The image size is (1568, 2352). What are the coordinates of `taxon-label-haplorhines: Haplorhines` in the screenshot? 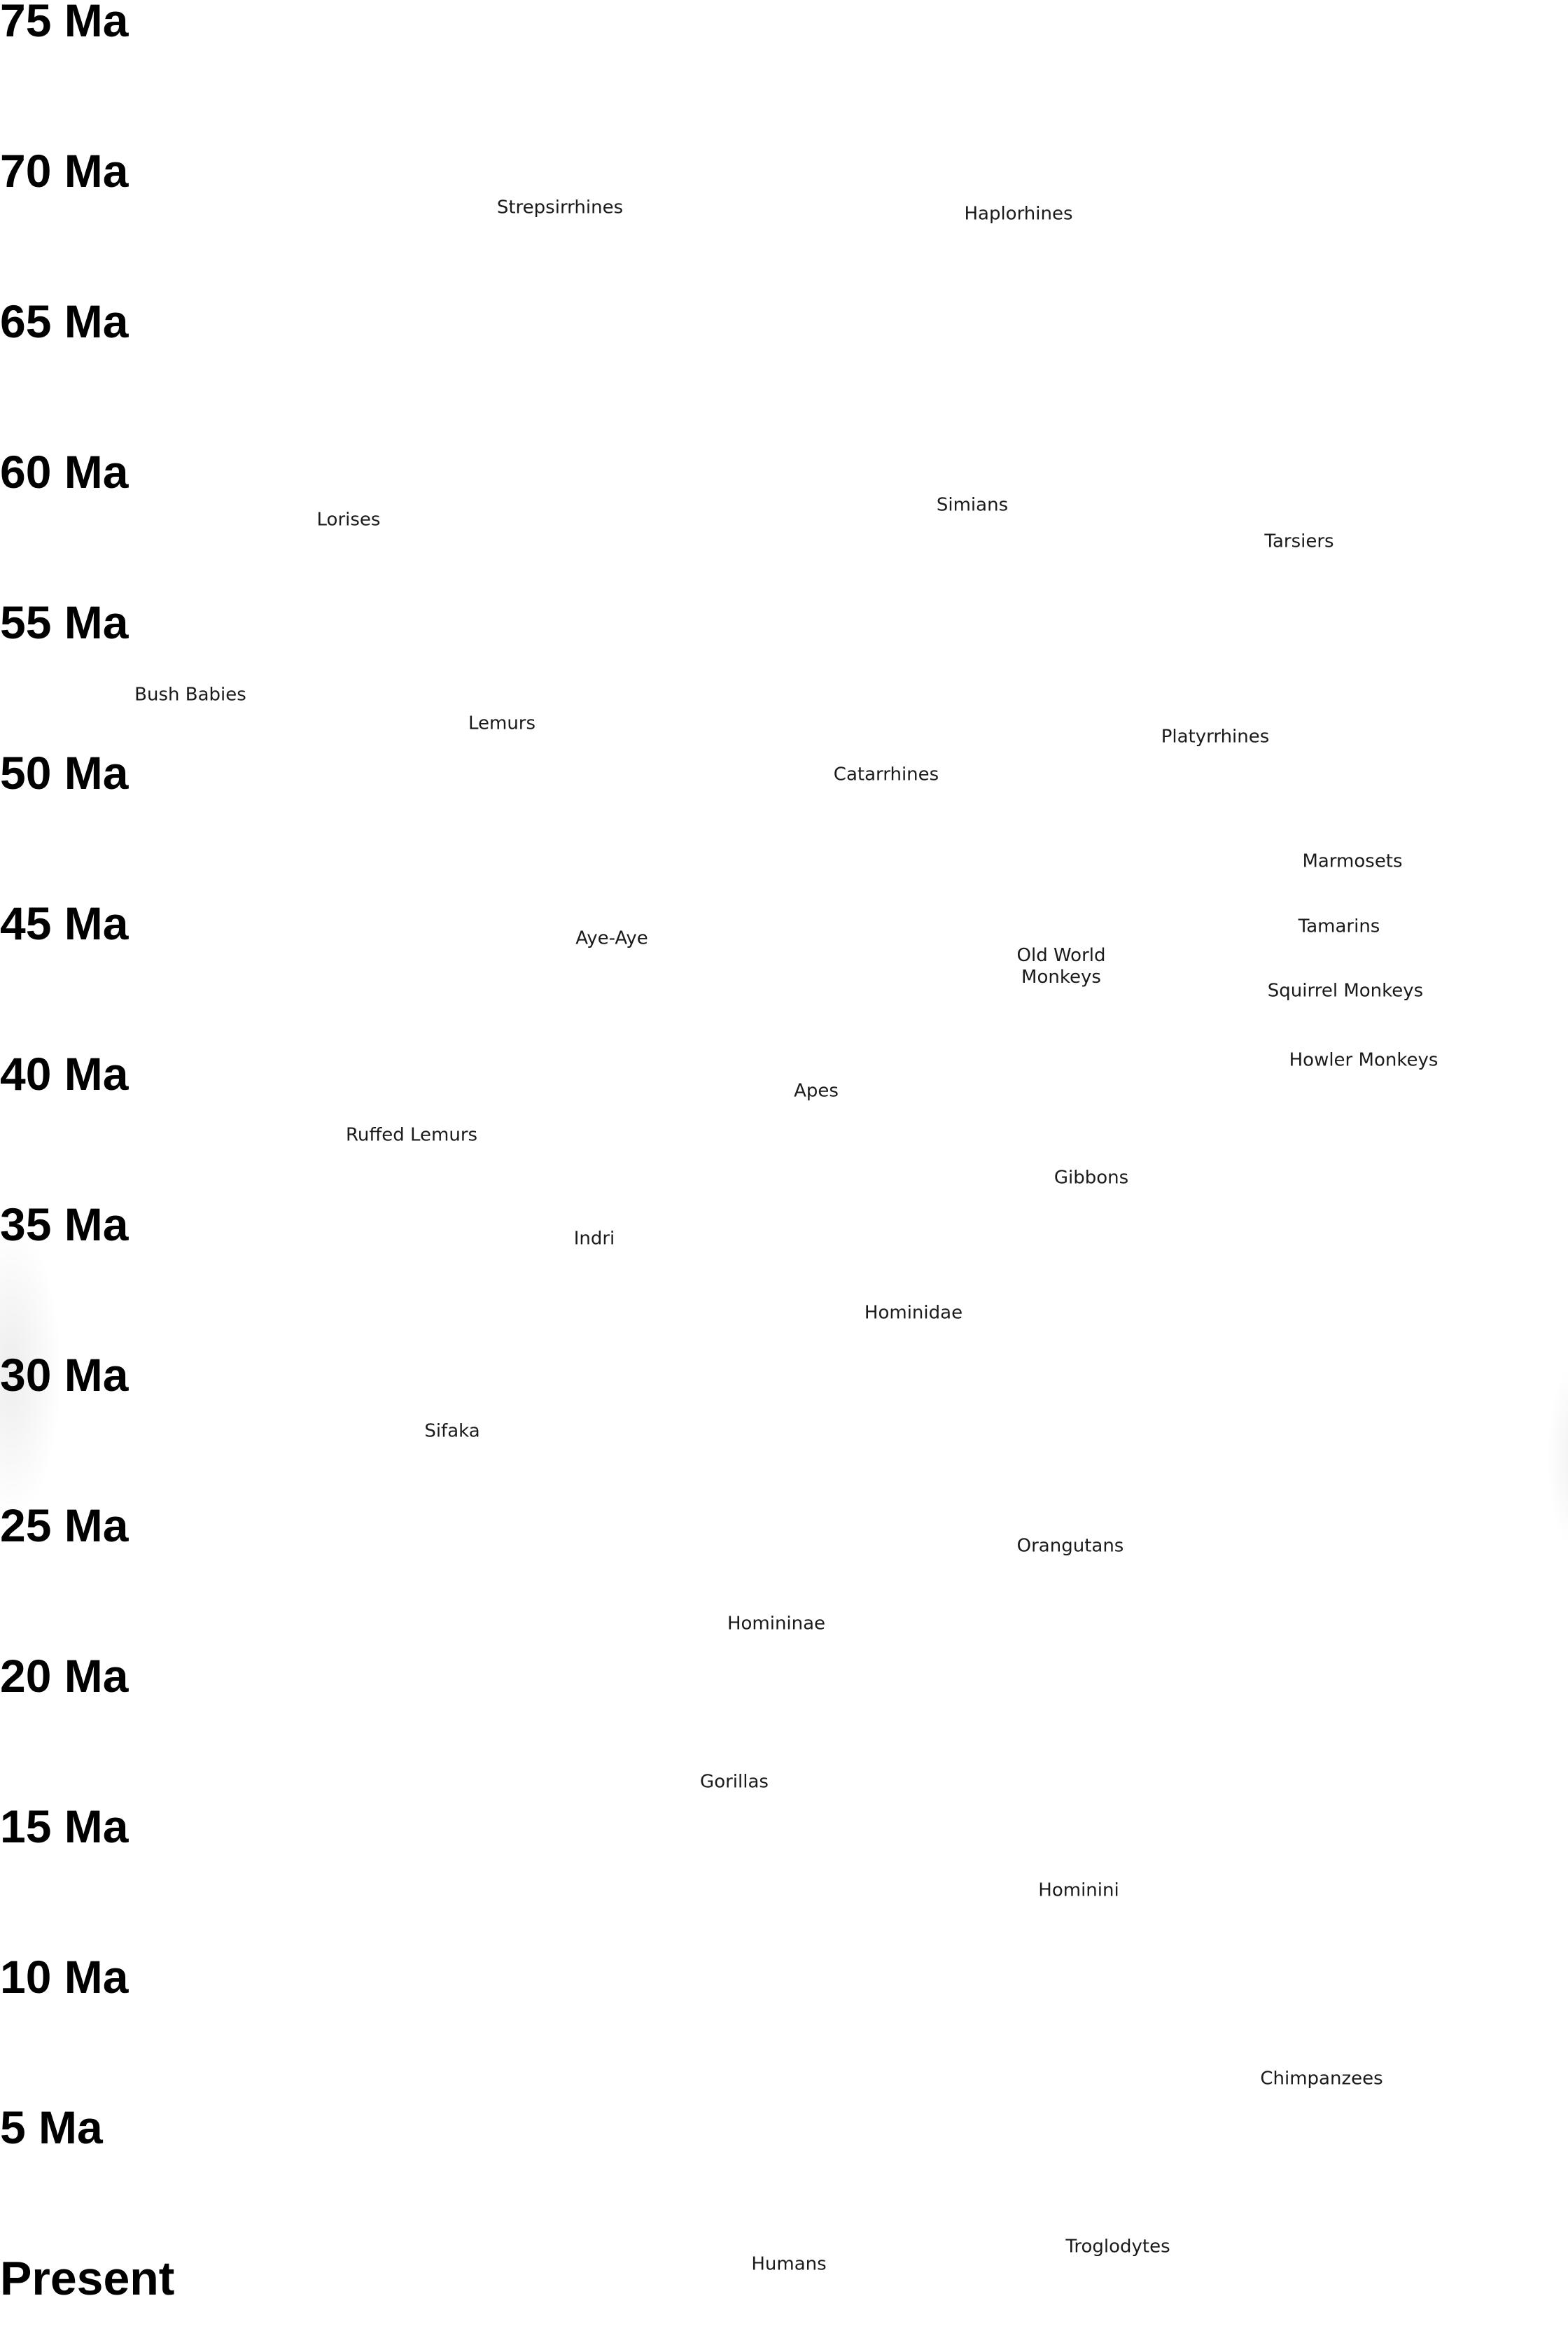 It's located at (1018, 214).